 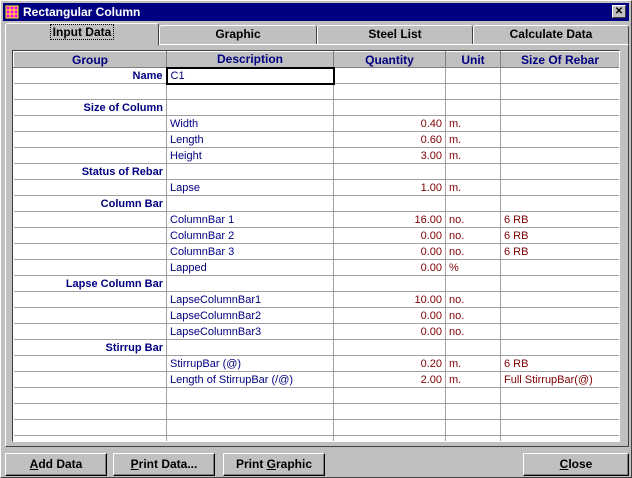 I want to click on table-row: Status of Rebar, so click(x=316, y=171).